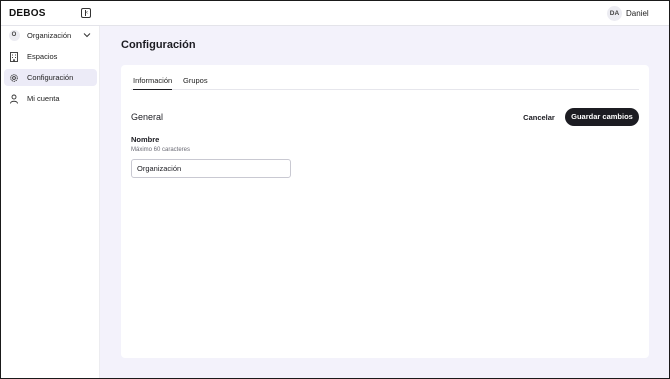 The width and height of the screenshot is (670, 379). I want to click on tab-grupos: Grupos, so click(195, 83).